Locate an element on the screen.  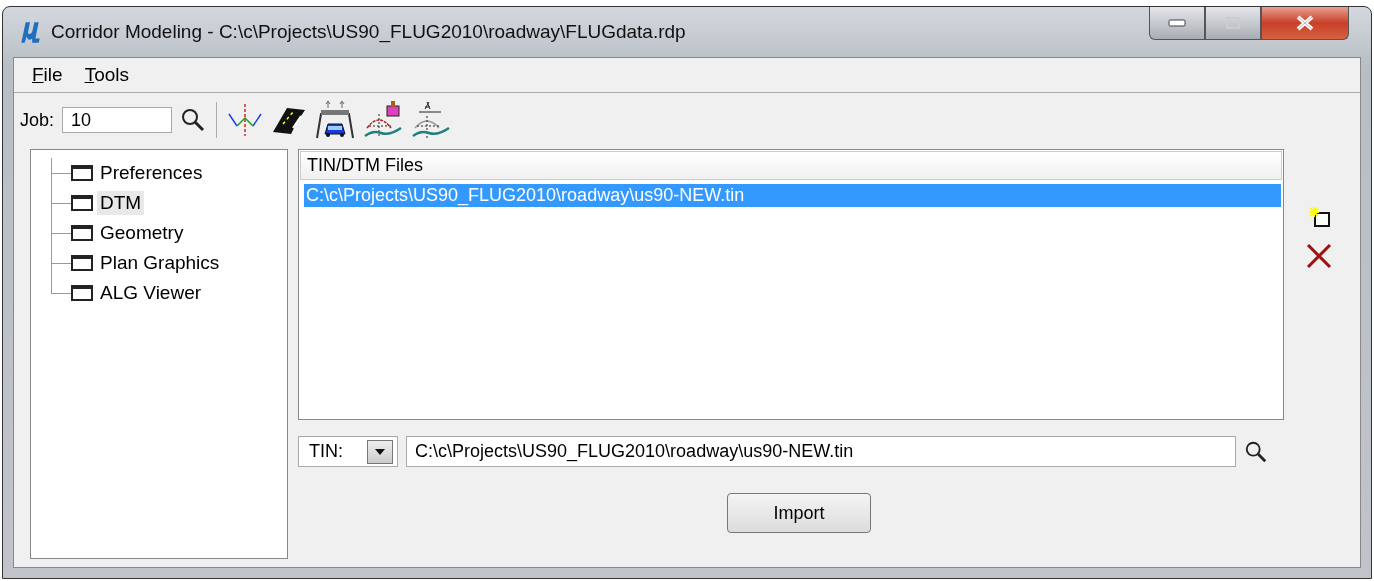
maximize-button is located at coordinates (1233, 23).